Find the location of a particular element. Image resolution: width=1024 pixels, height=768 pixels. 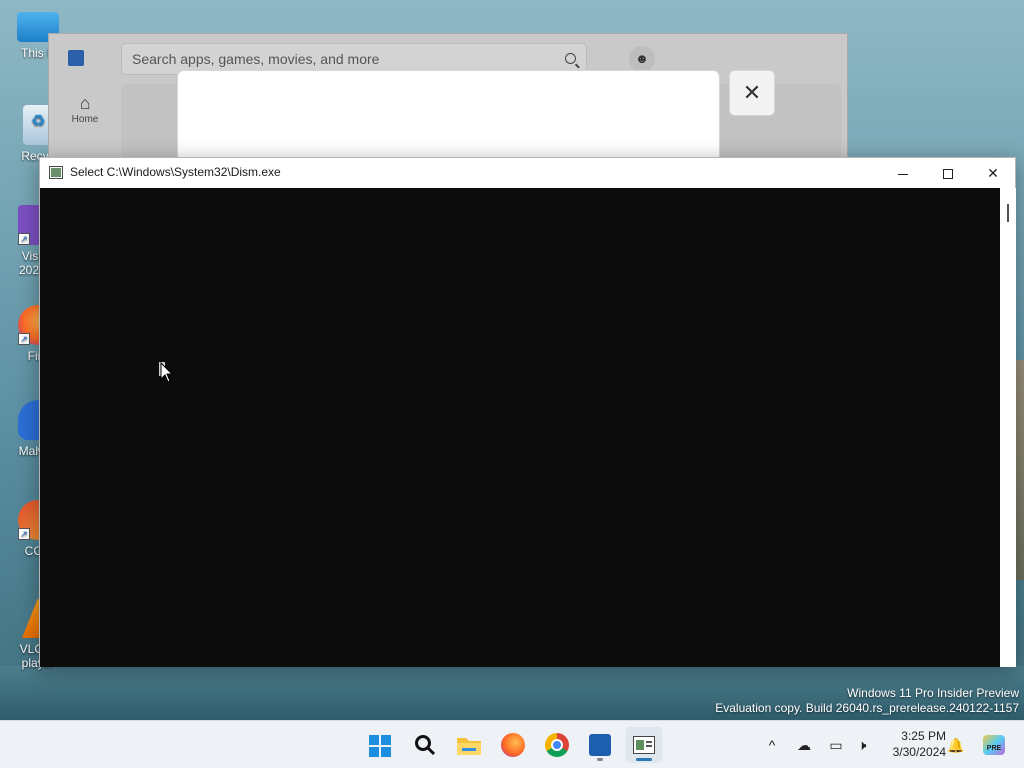

store-nav-home-label: Home is located at coordinates (85, 119).